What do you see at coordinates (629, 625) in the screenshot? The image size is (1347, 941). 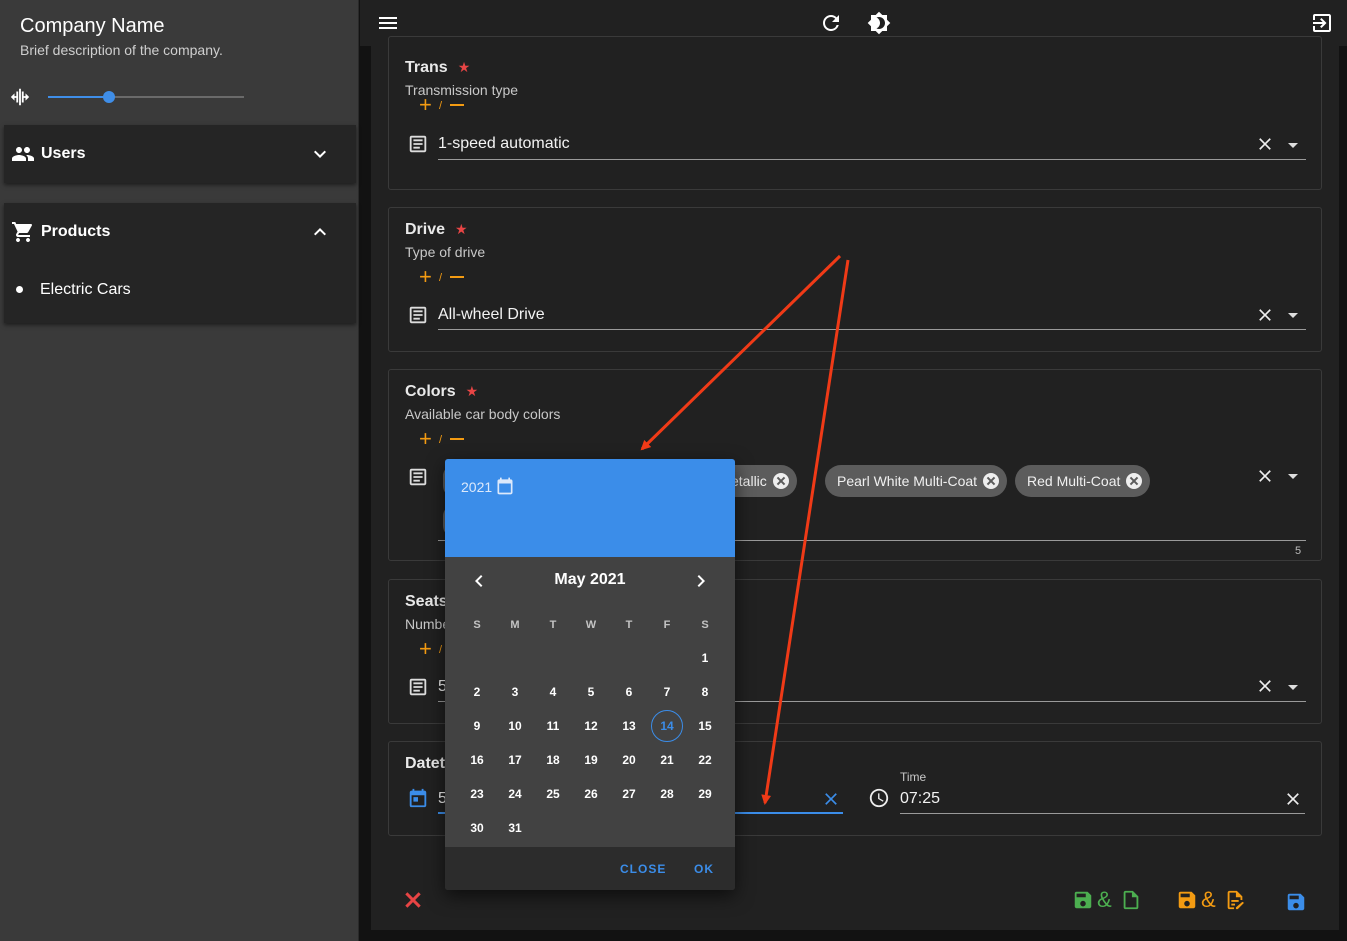 I see `weekday-header: T` at bounding box center [629, 625].